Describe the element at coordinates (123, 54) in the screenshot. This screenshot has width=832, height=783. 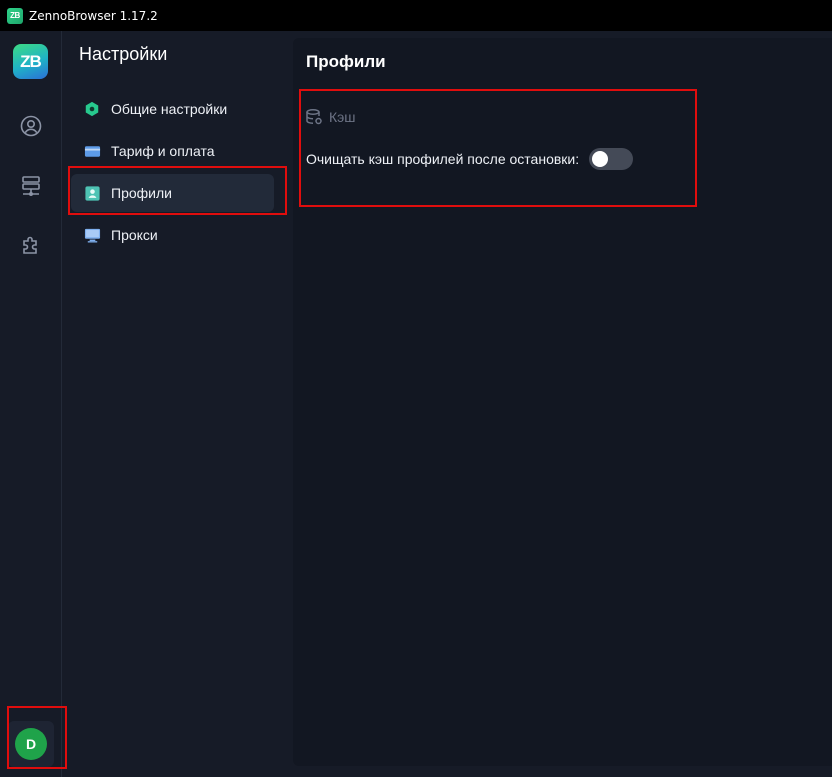
I see `nav-title: Настройки` at that location.